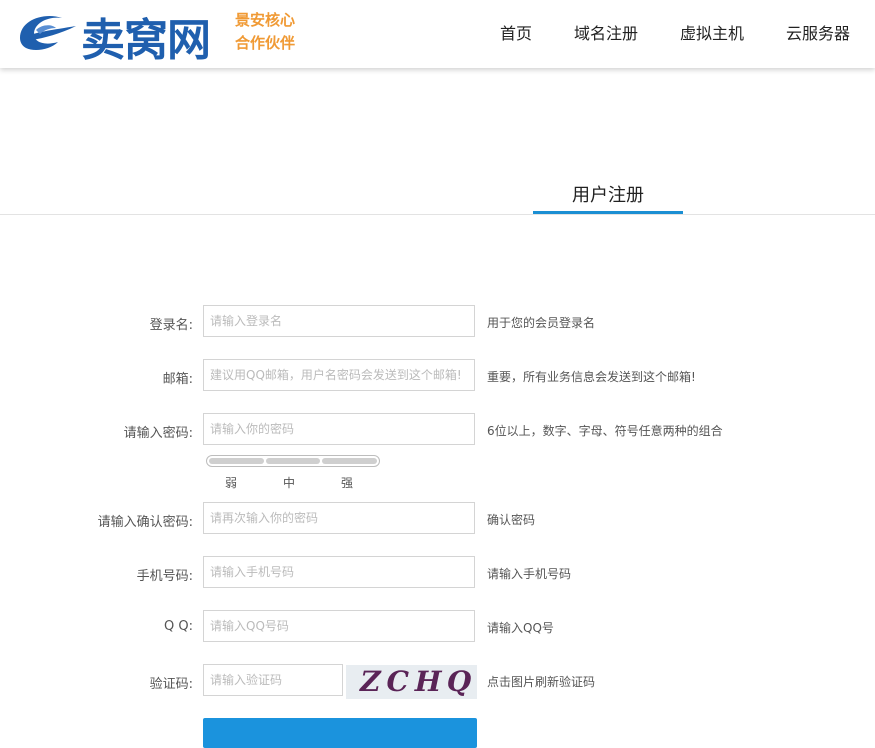 This screenshot has height=748, width=875. I want to click on strength-weak-label: 弱, so click(231, 483).